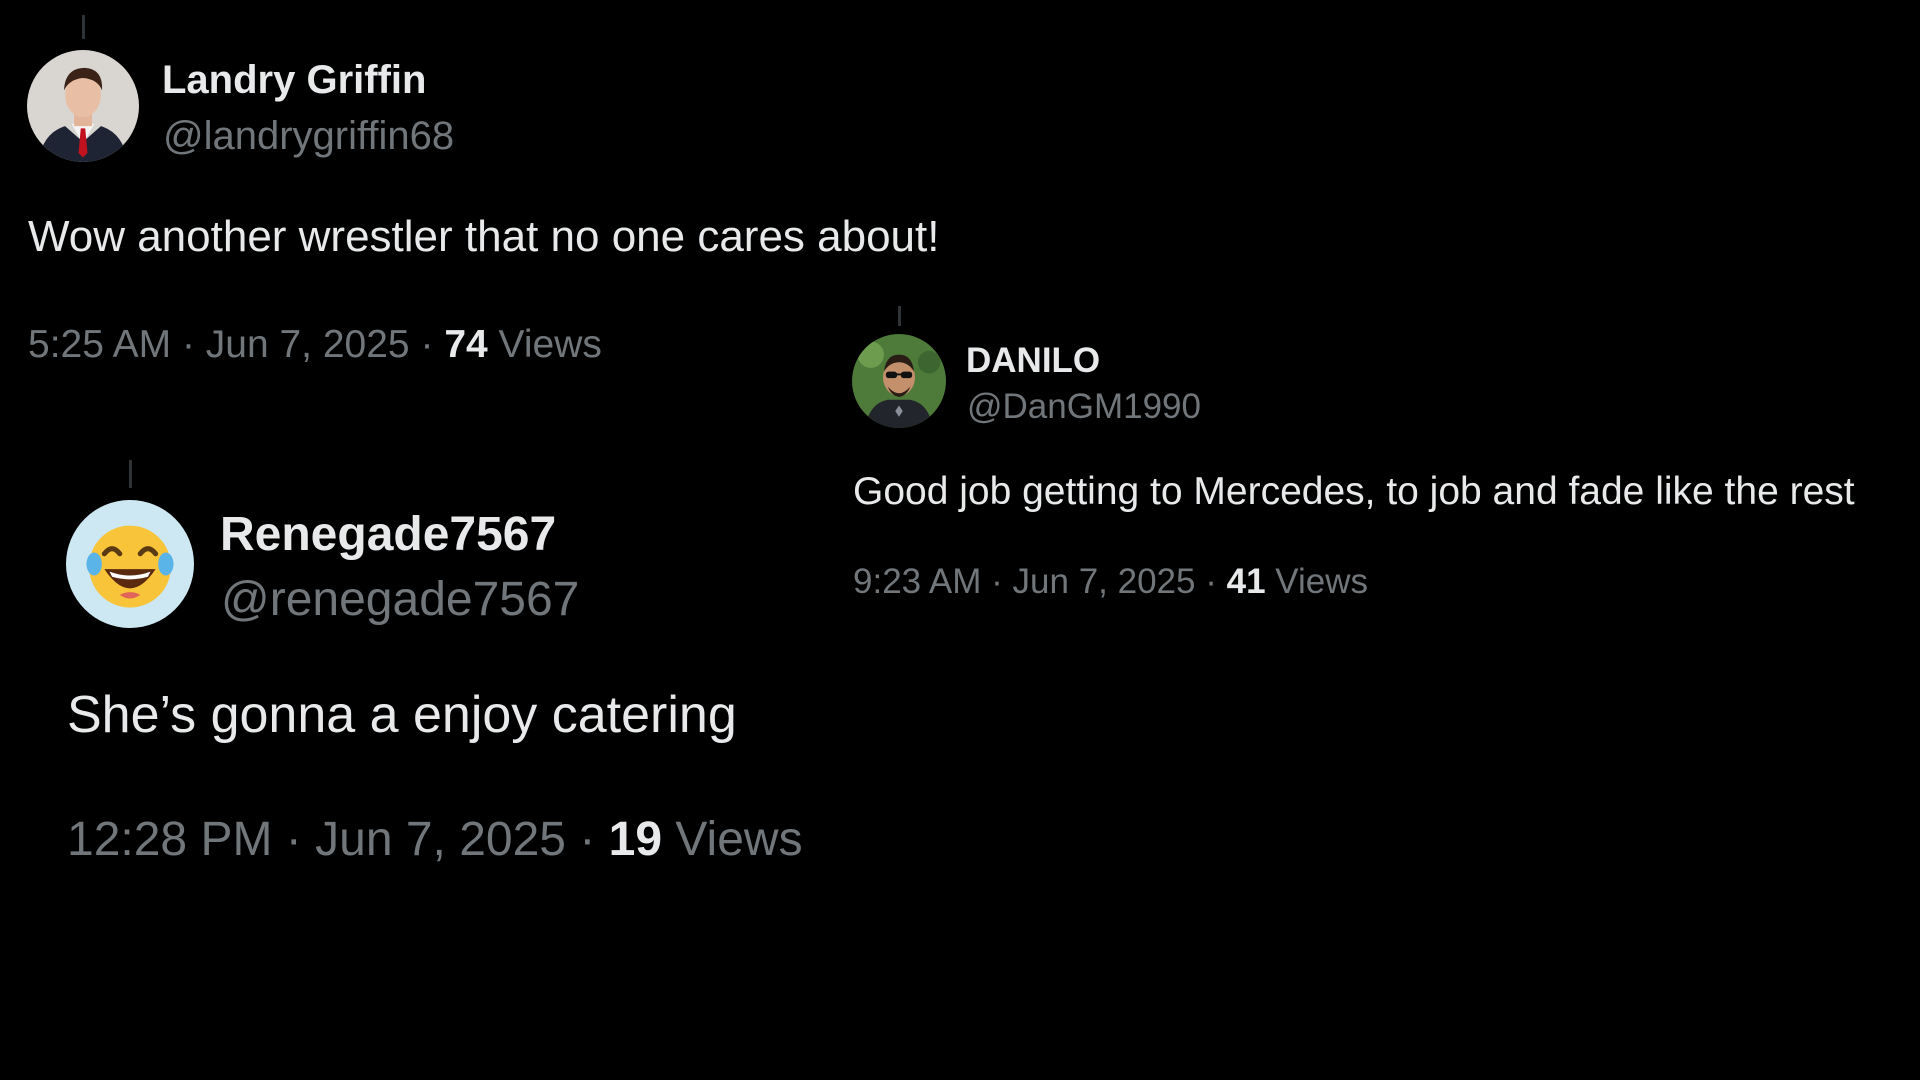  I want to click on tweet-time: 5:25 AM, so click(99, 344).